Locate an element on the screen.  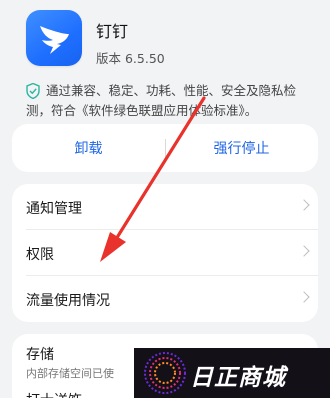
next-item-partial: 打士送饰 is located at coordinates (54, 394).